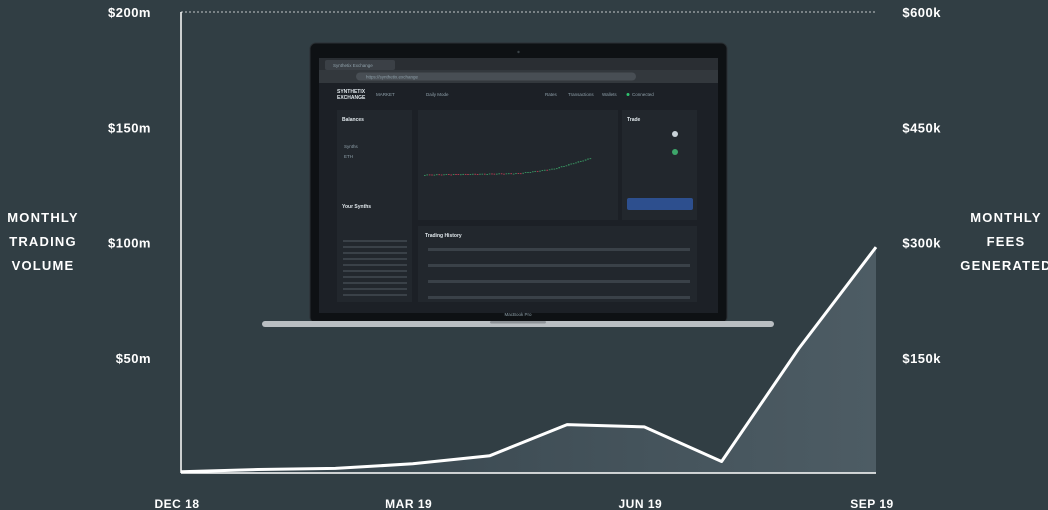 The height and width of the screenshot is (510, 1048). I want to click on x-tick-label: JUN 19, so click(640, 503).